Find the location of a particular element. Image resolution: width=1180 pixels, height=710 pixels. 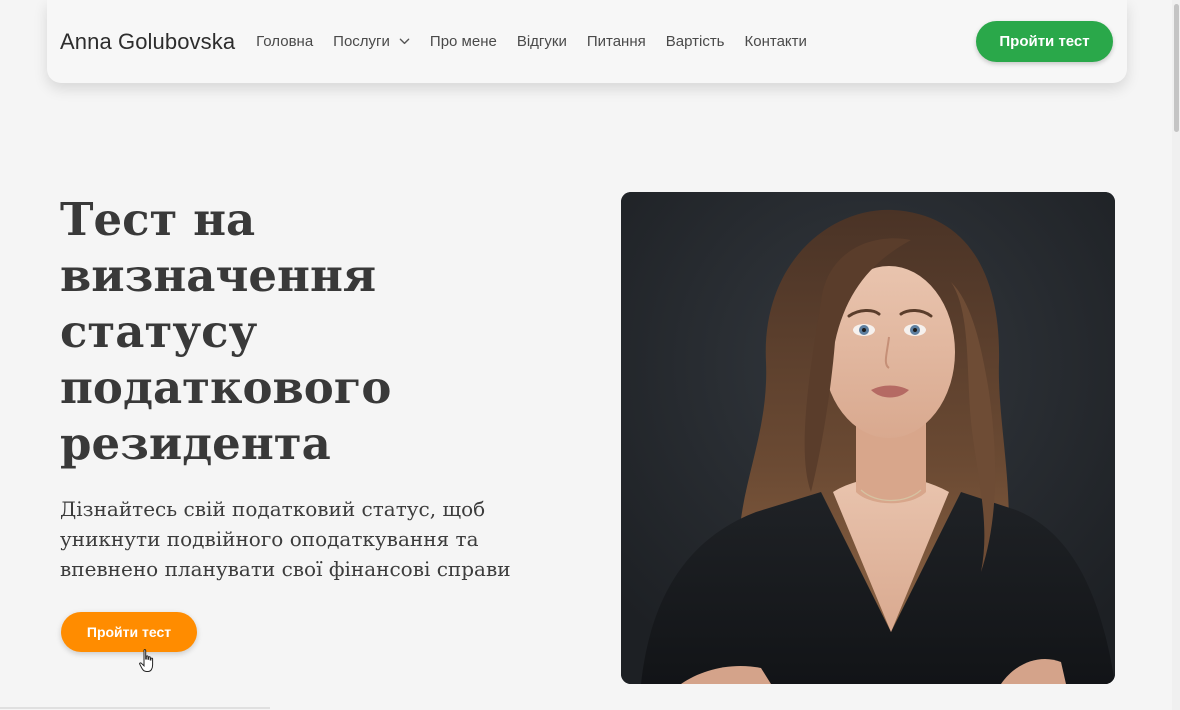

scrollbar-thumb is located at coordinates (1176, 68).